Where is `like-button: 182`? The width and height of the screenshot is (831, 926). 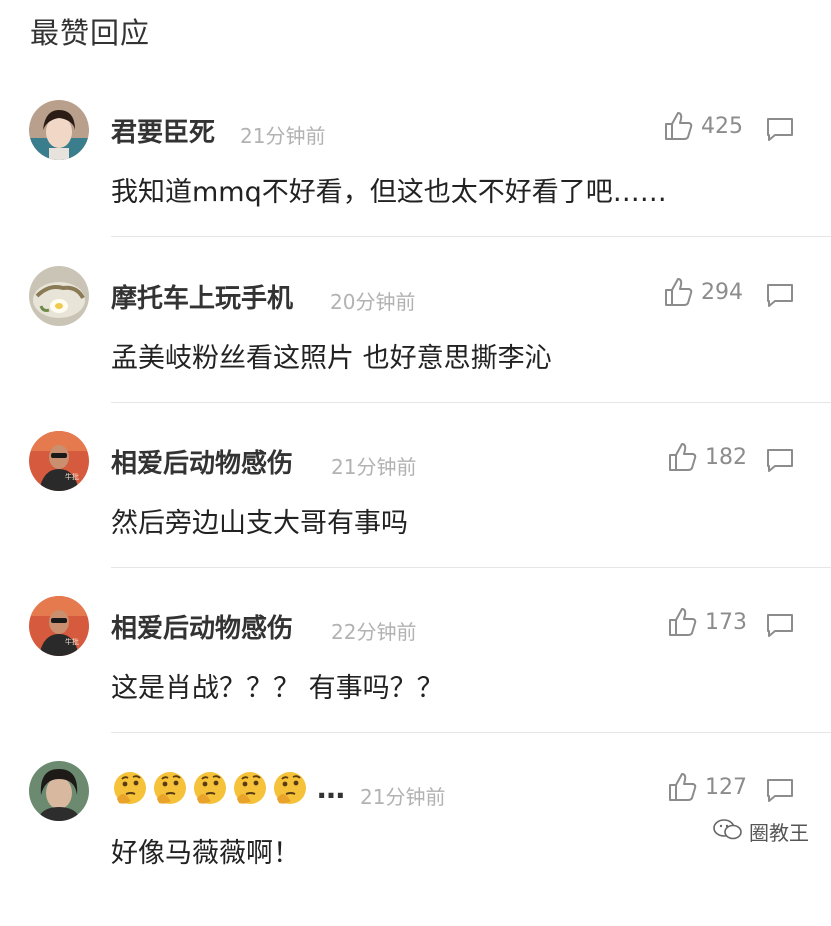 like-button: 182 is located at coordinates (707, 457).